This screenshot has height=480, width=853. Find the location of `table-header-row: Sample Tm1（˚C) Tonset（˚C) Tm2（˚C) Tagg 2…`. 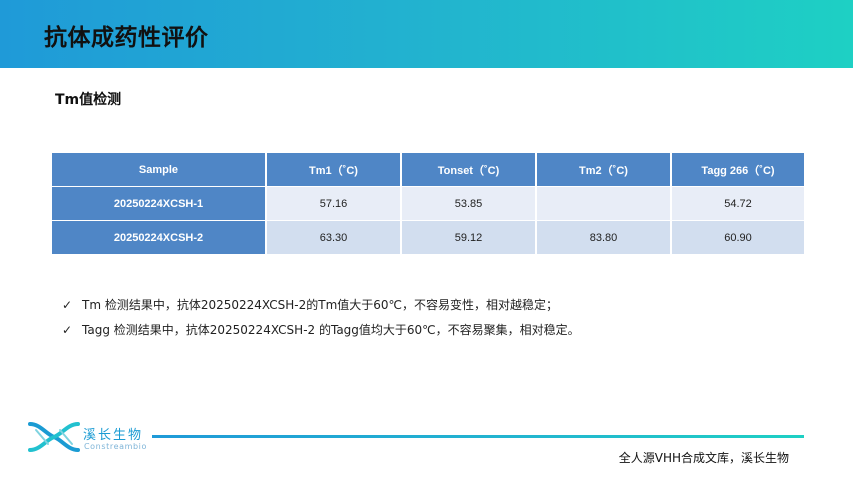

table-header-row: Sample Tm1（˚C) Tonset（˚C) Tm2（˚C) Tagg 2… is located at coordinates (428, 169).